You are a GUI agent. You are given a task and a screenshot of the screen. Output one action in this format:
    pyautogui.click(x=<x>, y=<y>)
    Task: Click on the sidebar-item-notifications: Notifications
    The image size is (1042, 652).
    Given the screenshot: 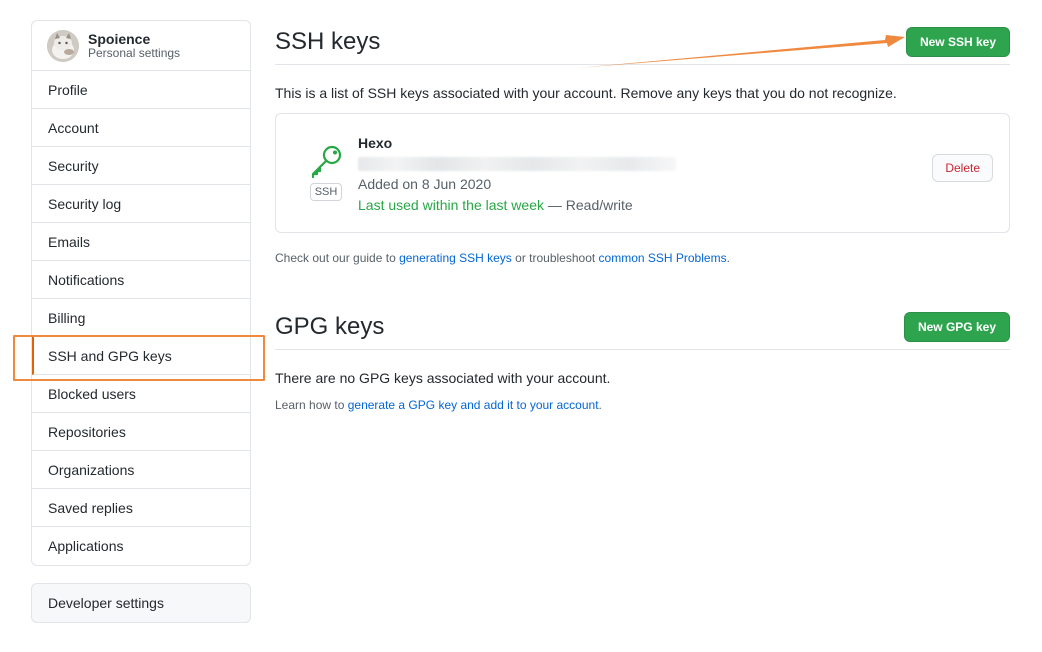 What is the action you would take?
    pyautogui.click(x=141, y=280)
    